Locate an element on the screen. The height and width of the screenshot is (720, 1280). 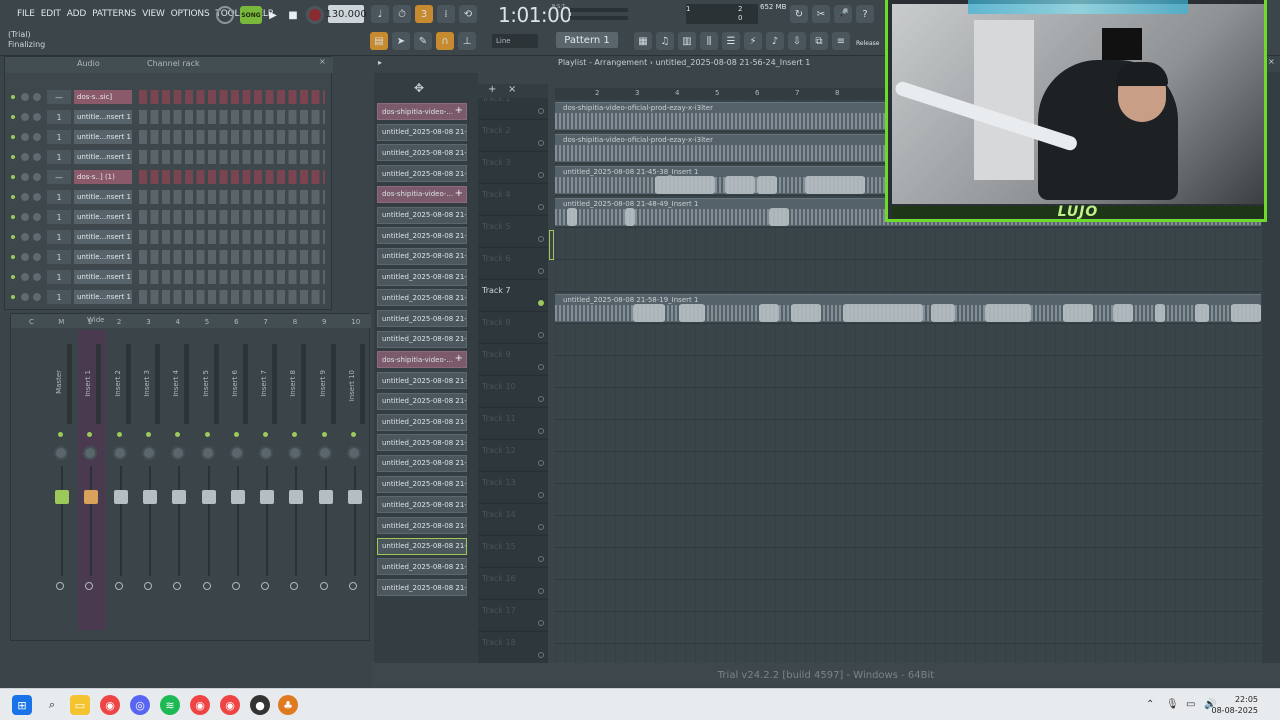
track-header: Track 8 is located at coordinates (513, 328).